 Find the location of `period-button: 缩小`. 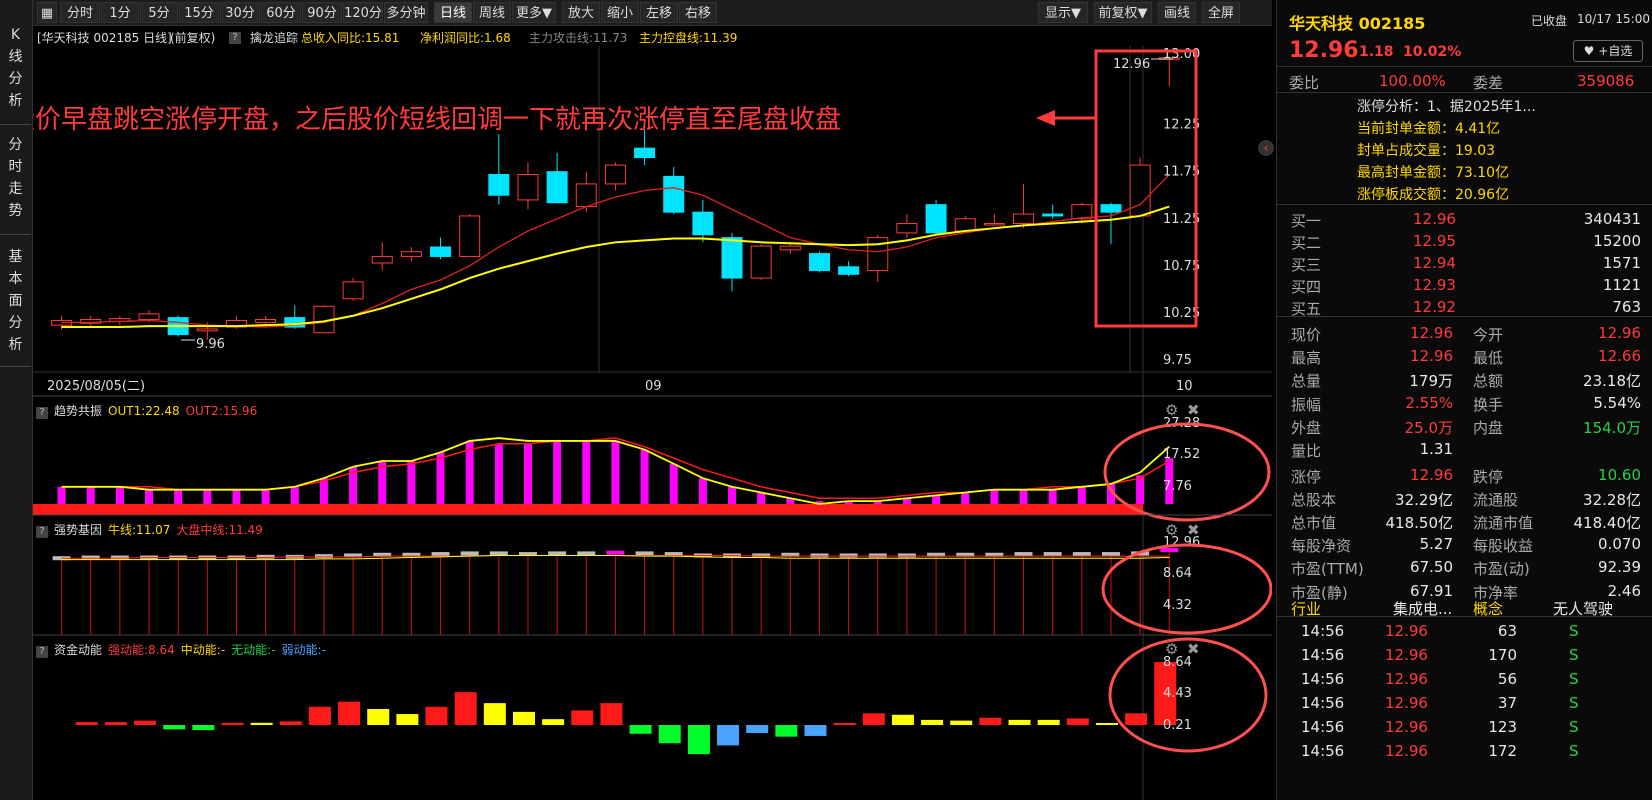

period-button: 缩小 is located at coordinates (620, 12).